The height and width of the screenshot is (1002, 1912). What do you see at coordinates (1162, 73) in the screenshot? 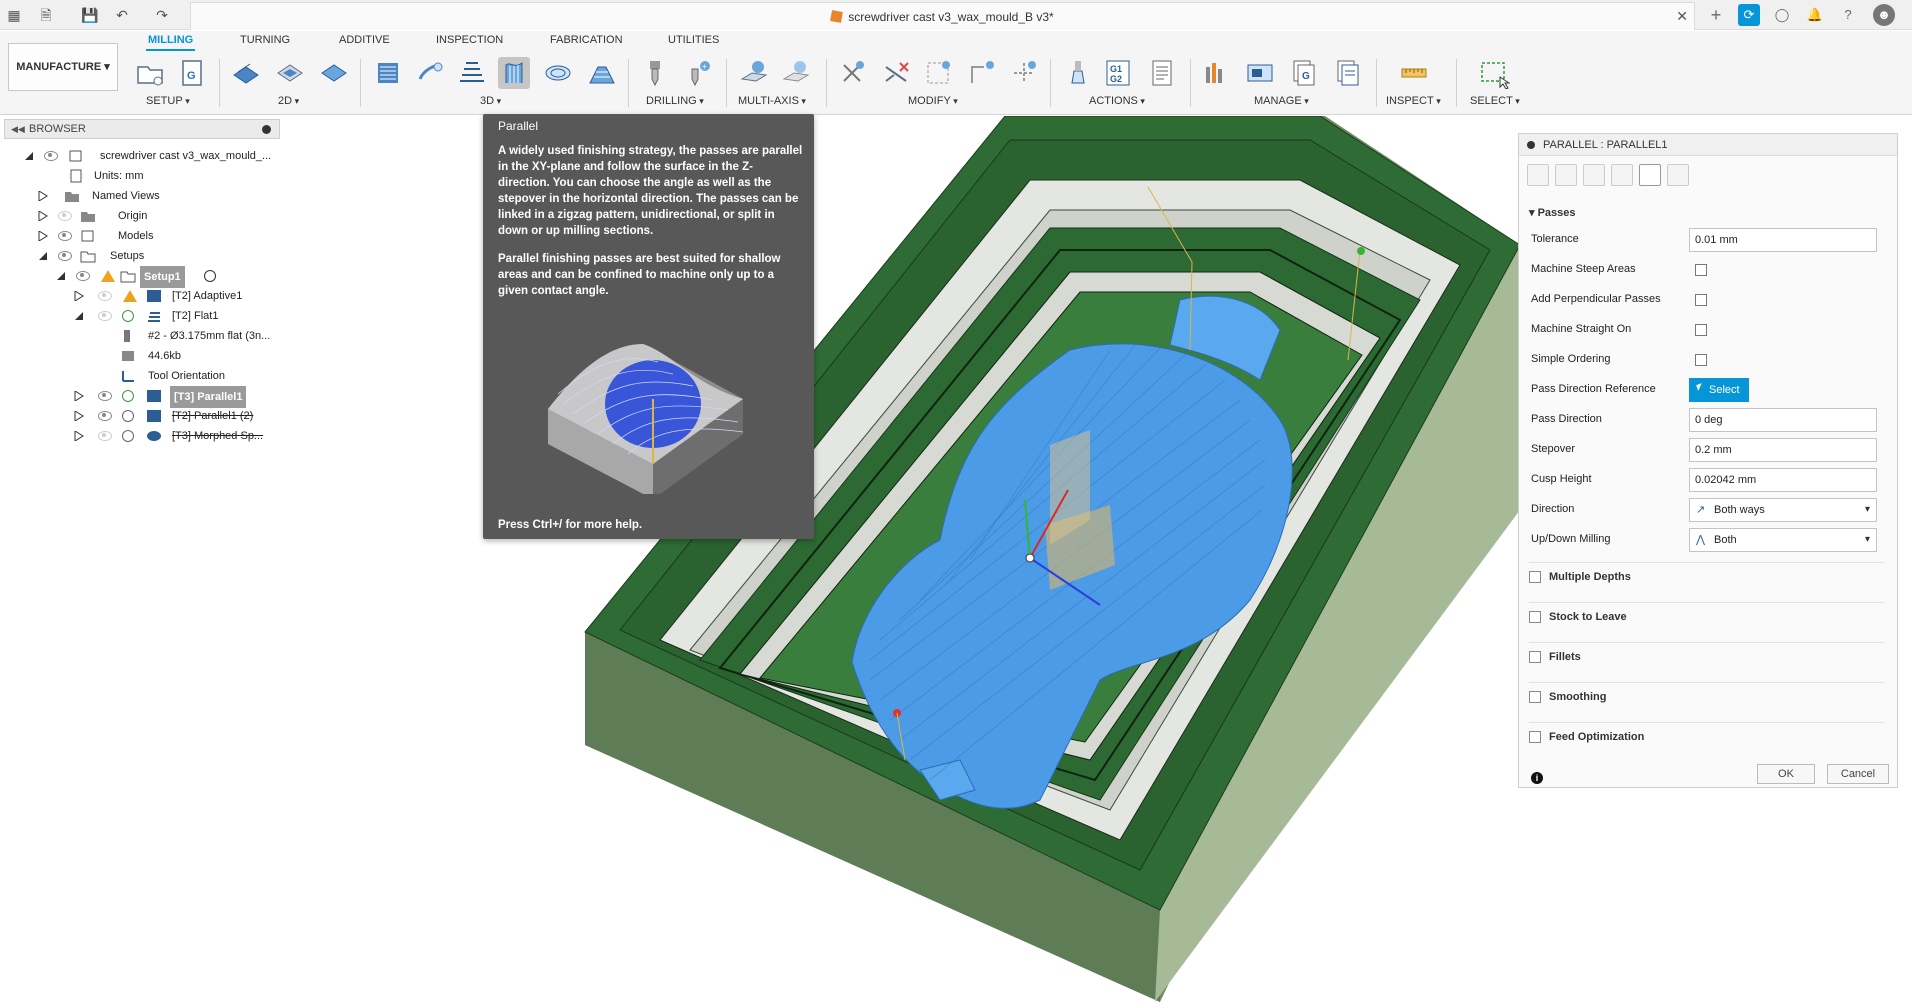
I see `setup-sheet-icon` at bounding box center [1162, 73].